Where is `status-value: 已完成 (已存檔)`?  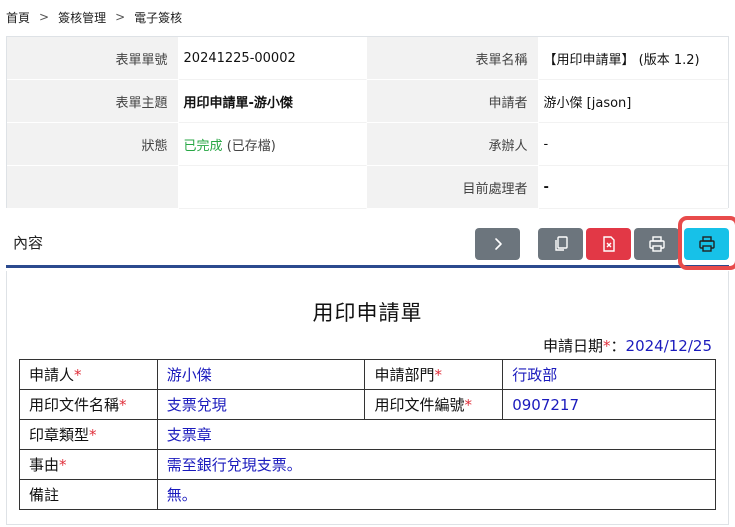
status-value: 已完成 (已存檔) is located at coordinates (272, 144).